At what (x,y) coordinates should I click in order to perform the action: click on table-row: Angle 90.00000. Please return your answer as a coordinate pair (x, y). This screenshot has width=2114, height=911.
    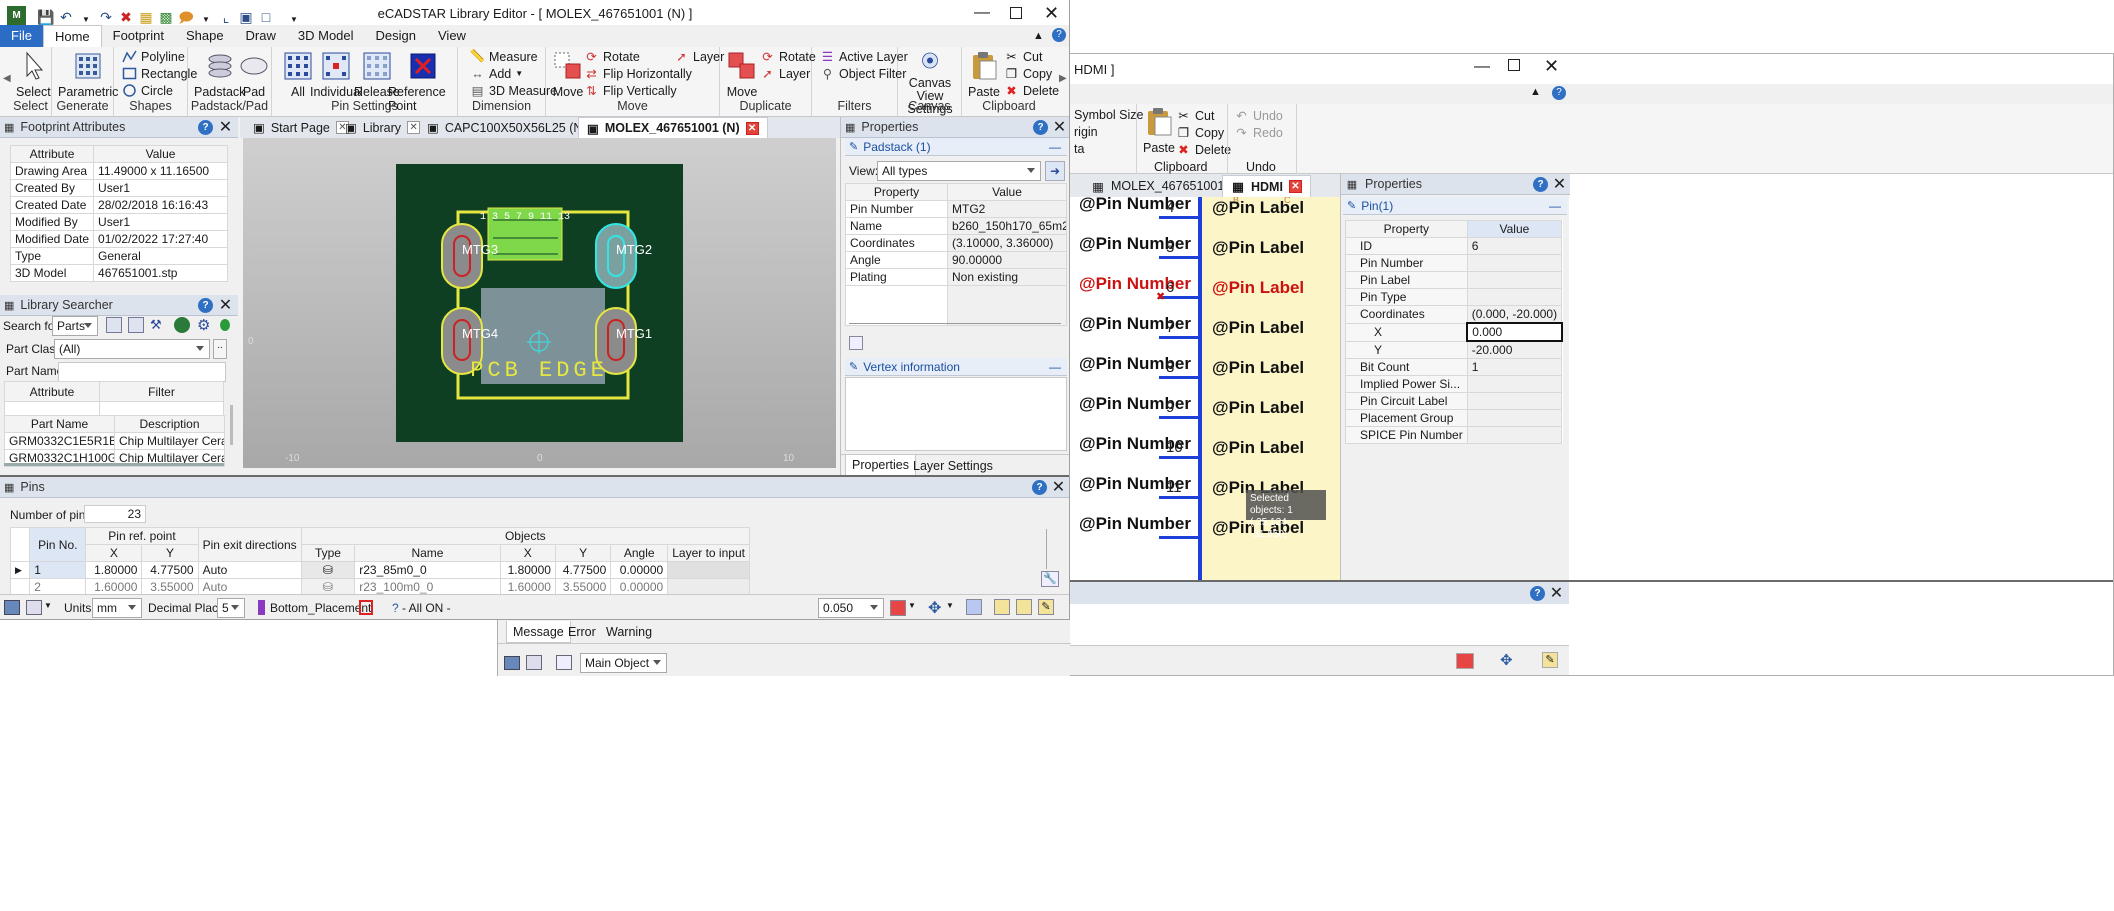
    Looking at the image, I should click on (956, 260).